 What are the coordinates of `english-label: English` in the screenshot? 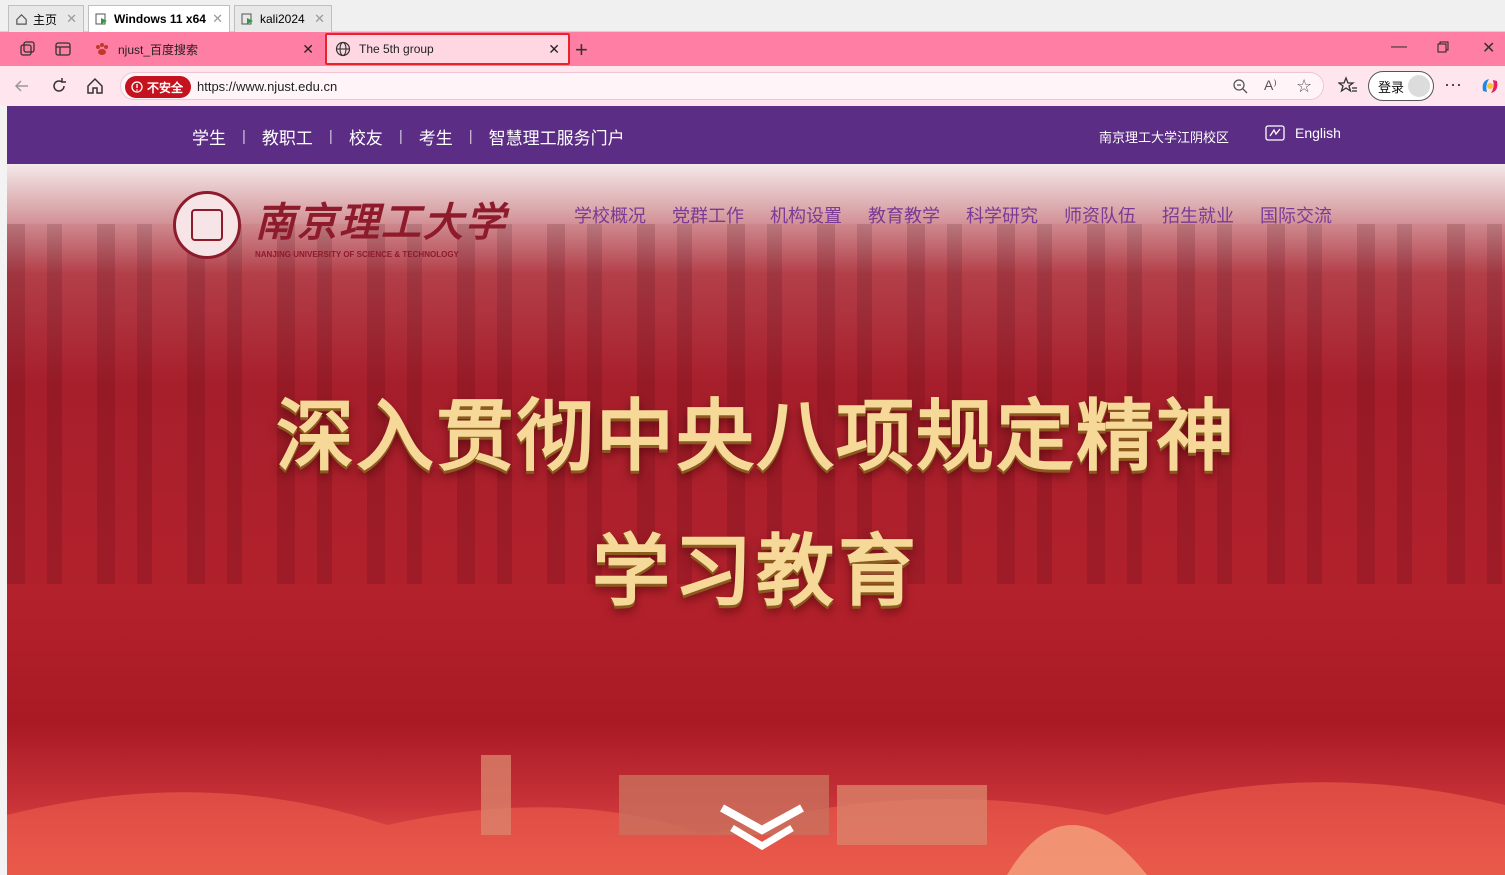 It's located at (1318, 133).